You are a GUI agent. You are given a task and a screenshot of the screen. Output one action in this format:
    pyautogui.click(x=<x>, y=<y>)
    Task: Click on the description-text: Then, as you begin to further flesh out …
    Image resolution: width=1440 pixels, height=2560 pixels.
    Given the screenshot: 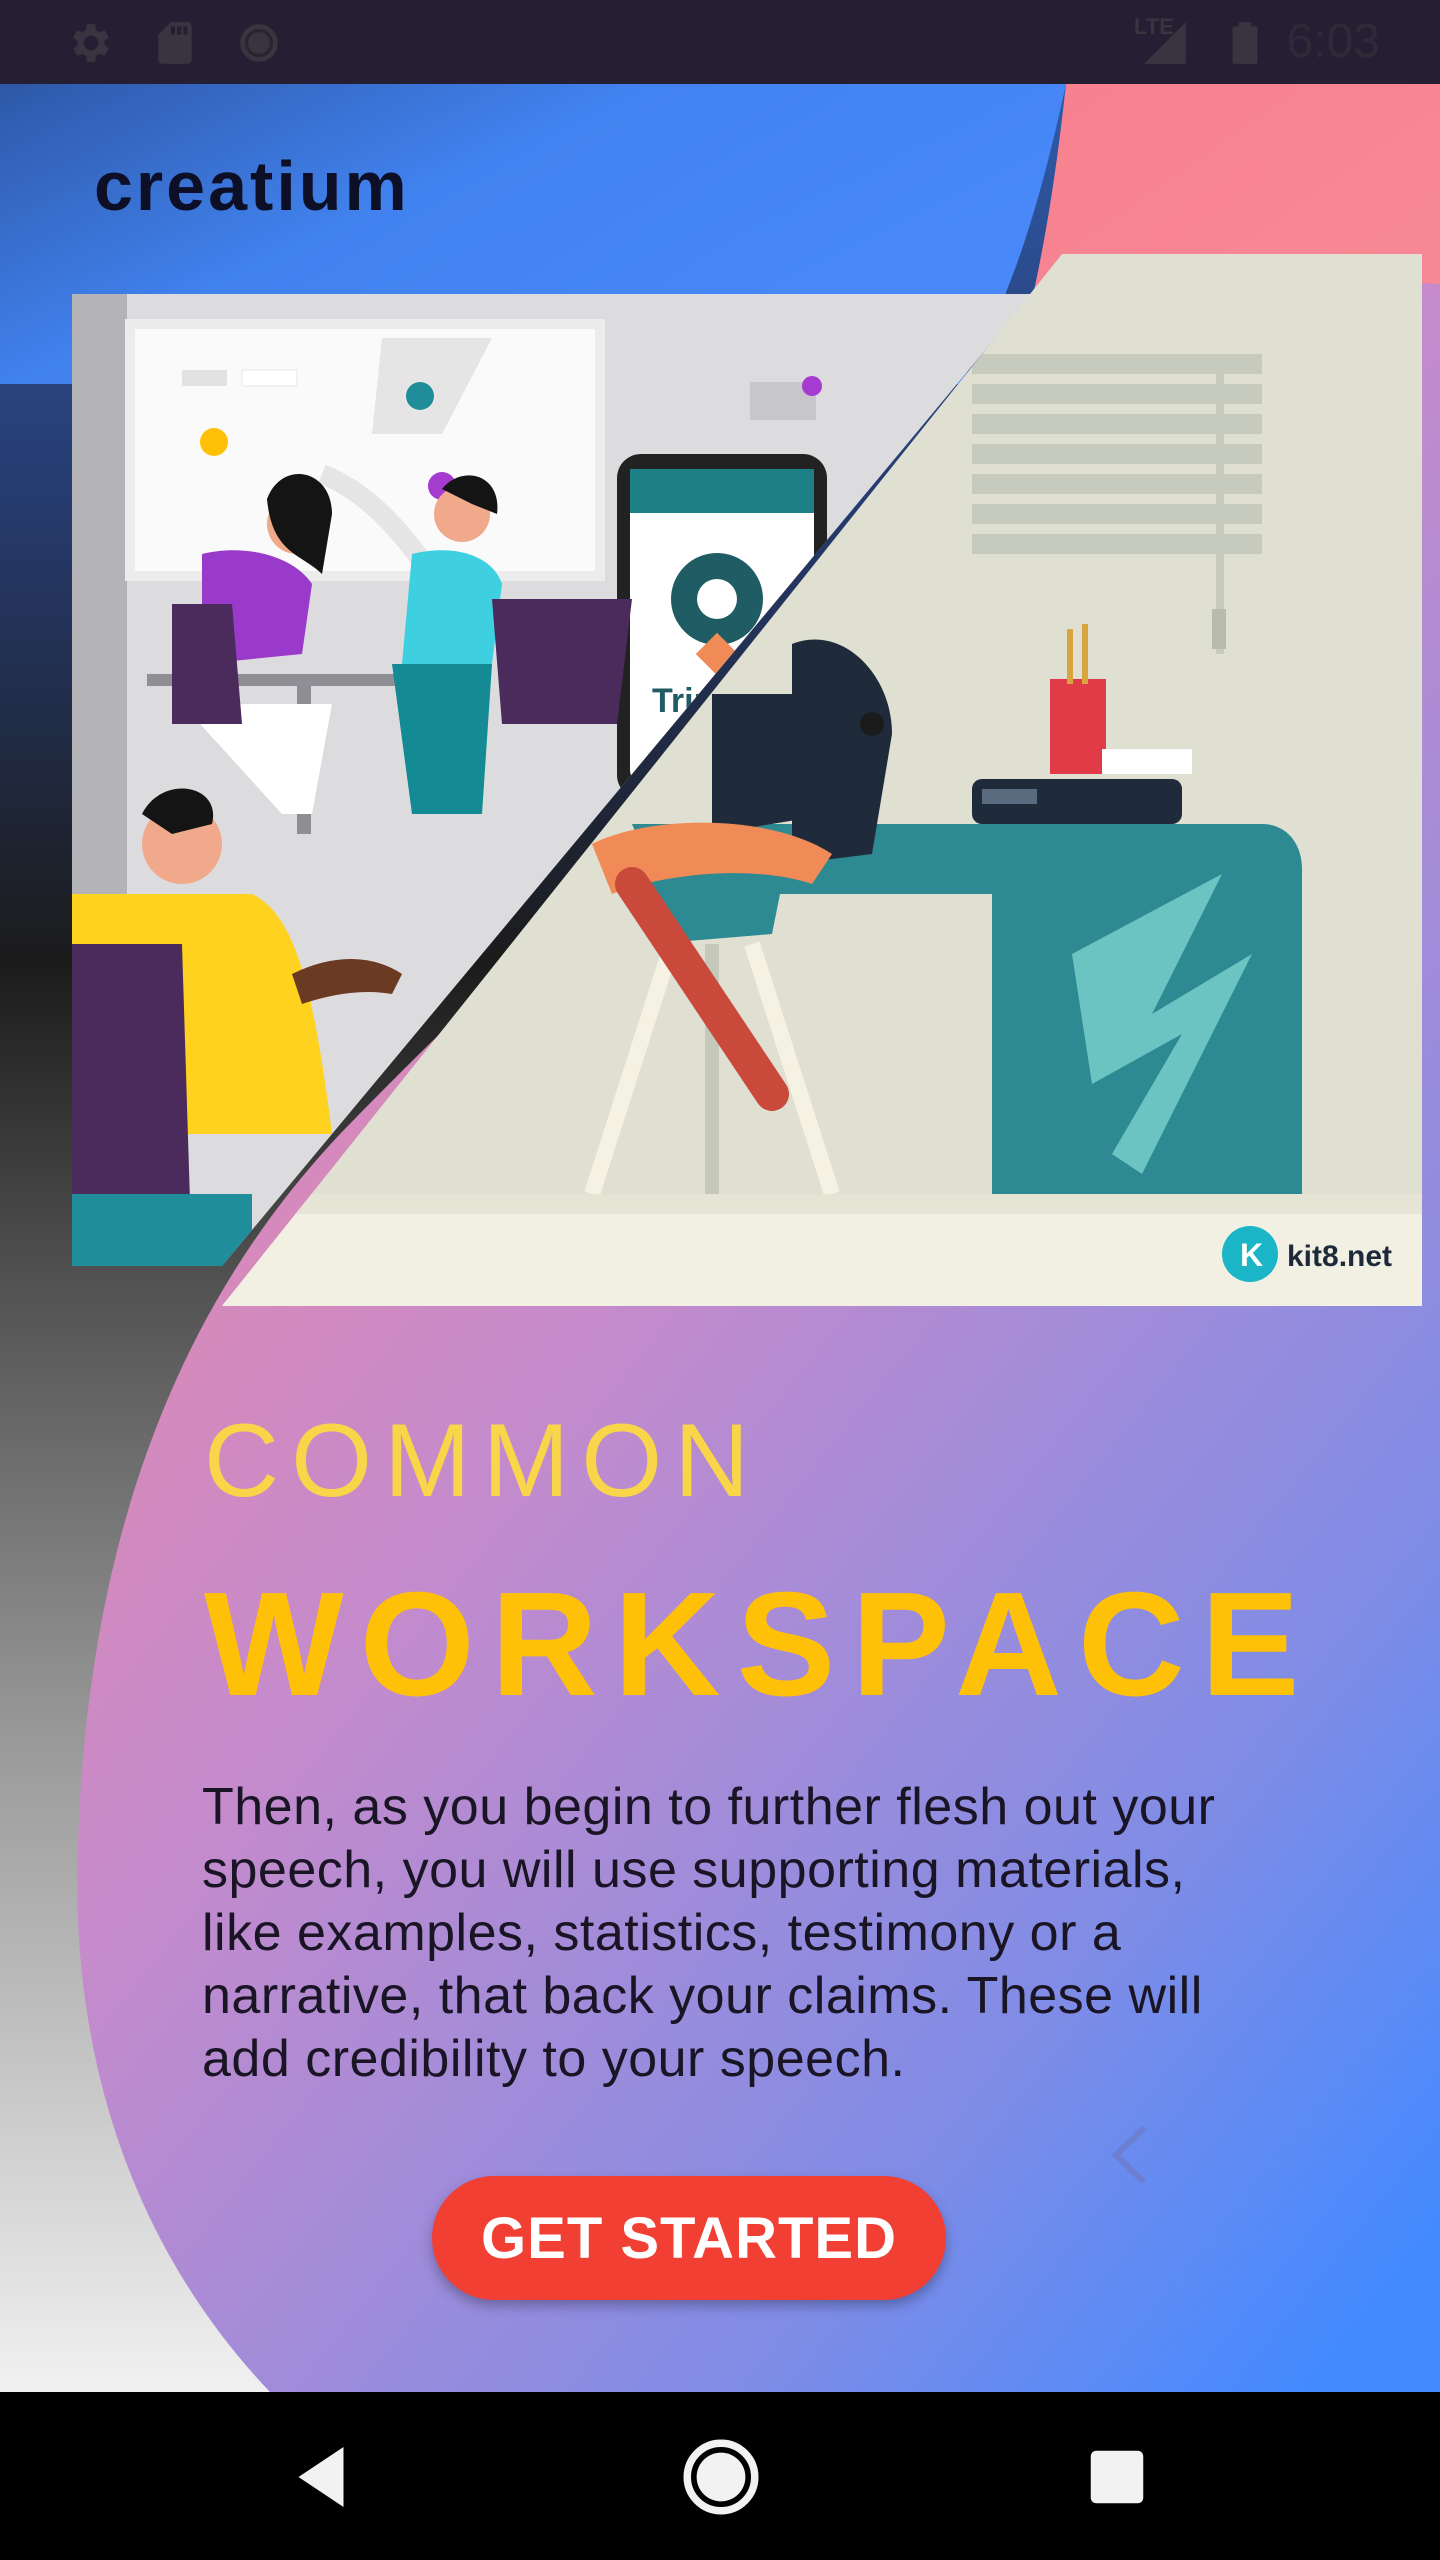 What is the action you would take?
    pyautogui.click(x=709, y=1933)
    